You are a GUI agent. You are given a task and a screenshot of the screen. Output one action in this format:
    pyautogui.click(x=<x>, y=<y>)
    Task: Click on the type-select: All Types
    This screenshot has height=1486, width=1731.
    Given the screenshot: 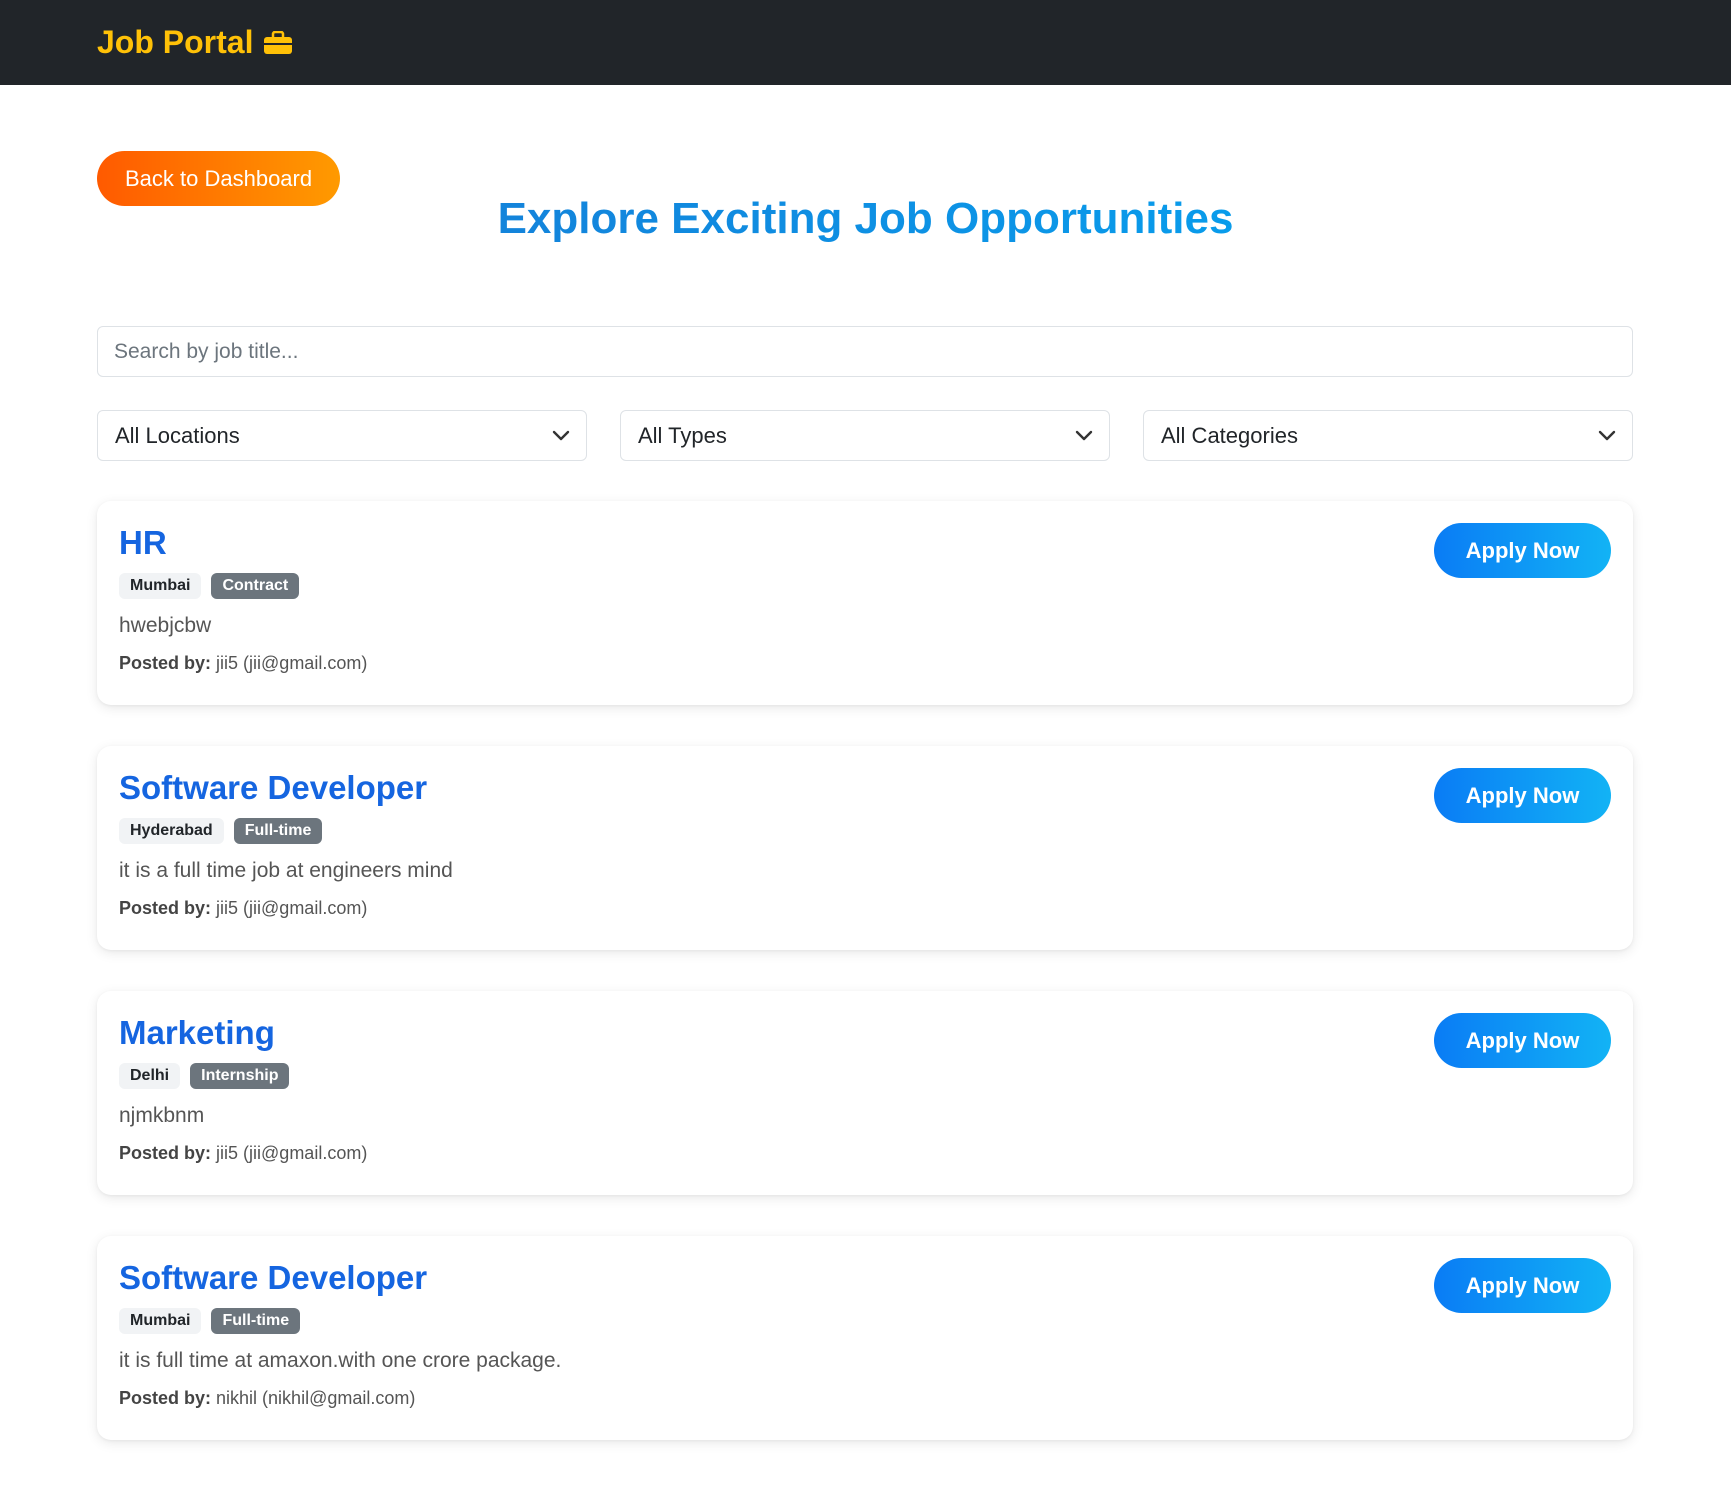 What is the action you would take?
    pyautogui.click(x=865, y=435)
    